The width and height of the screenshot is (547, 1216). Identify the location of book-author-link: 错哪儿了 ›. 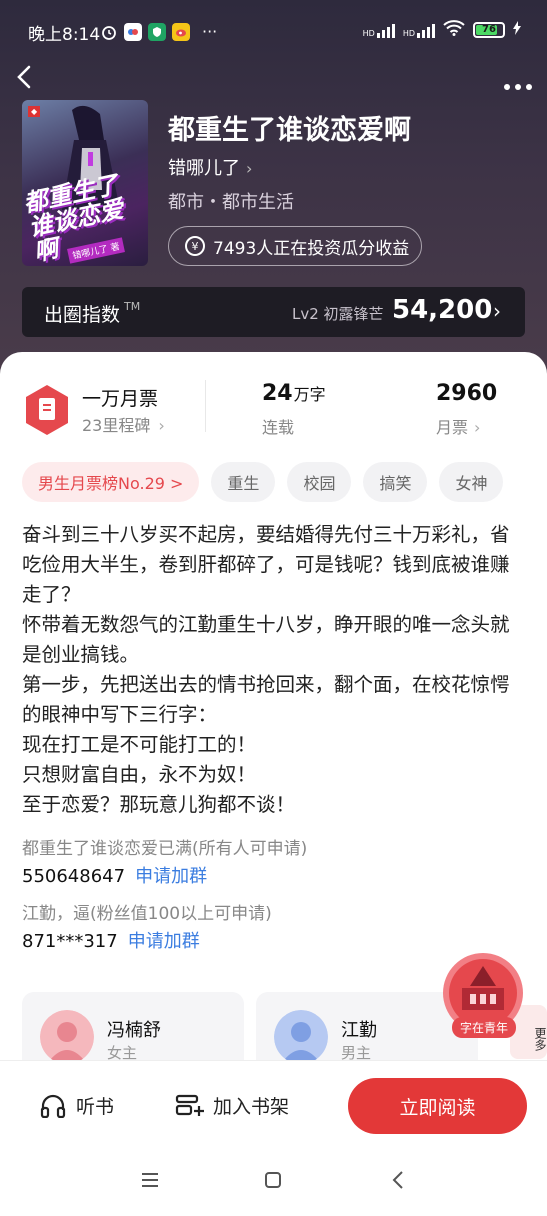
(210, 167).